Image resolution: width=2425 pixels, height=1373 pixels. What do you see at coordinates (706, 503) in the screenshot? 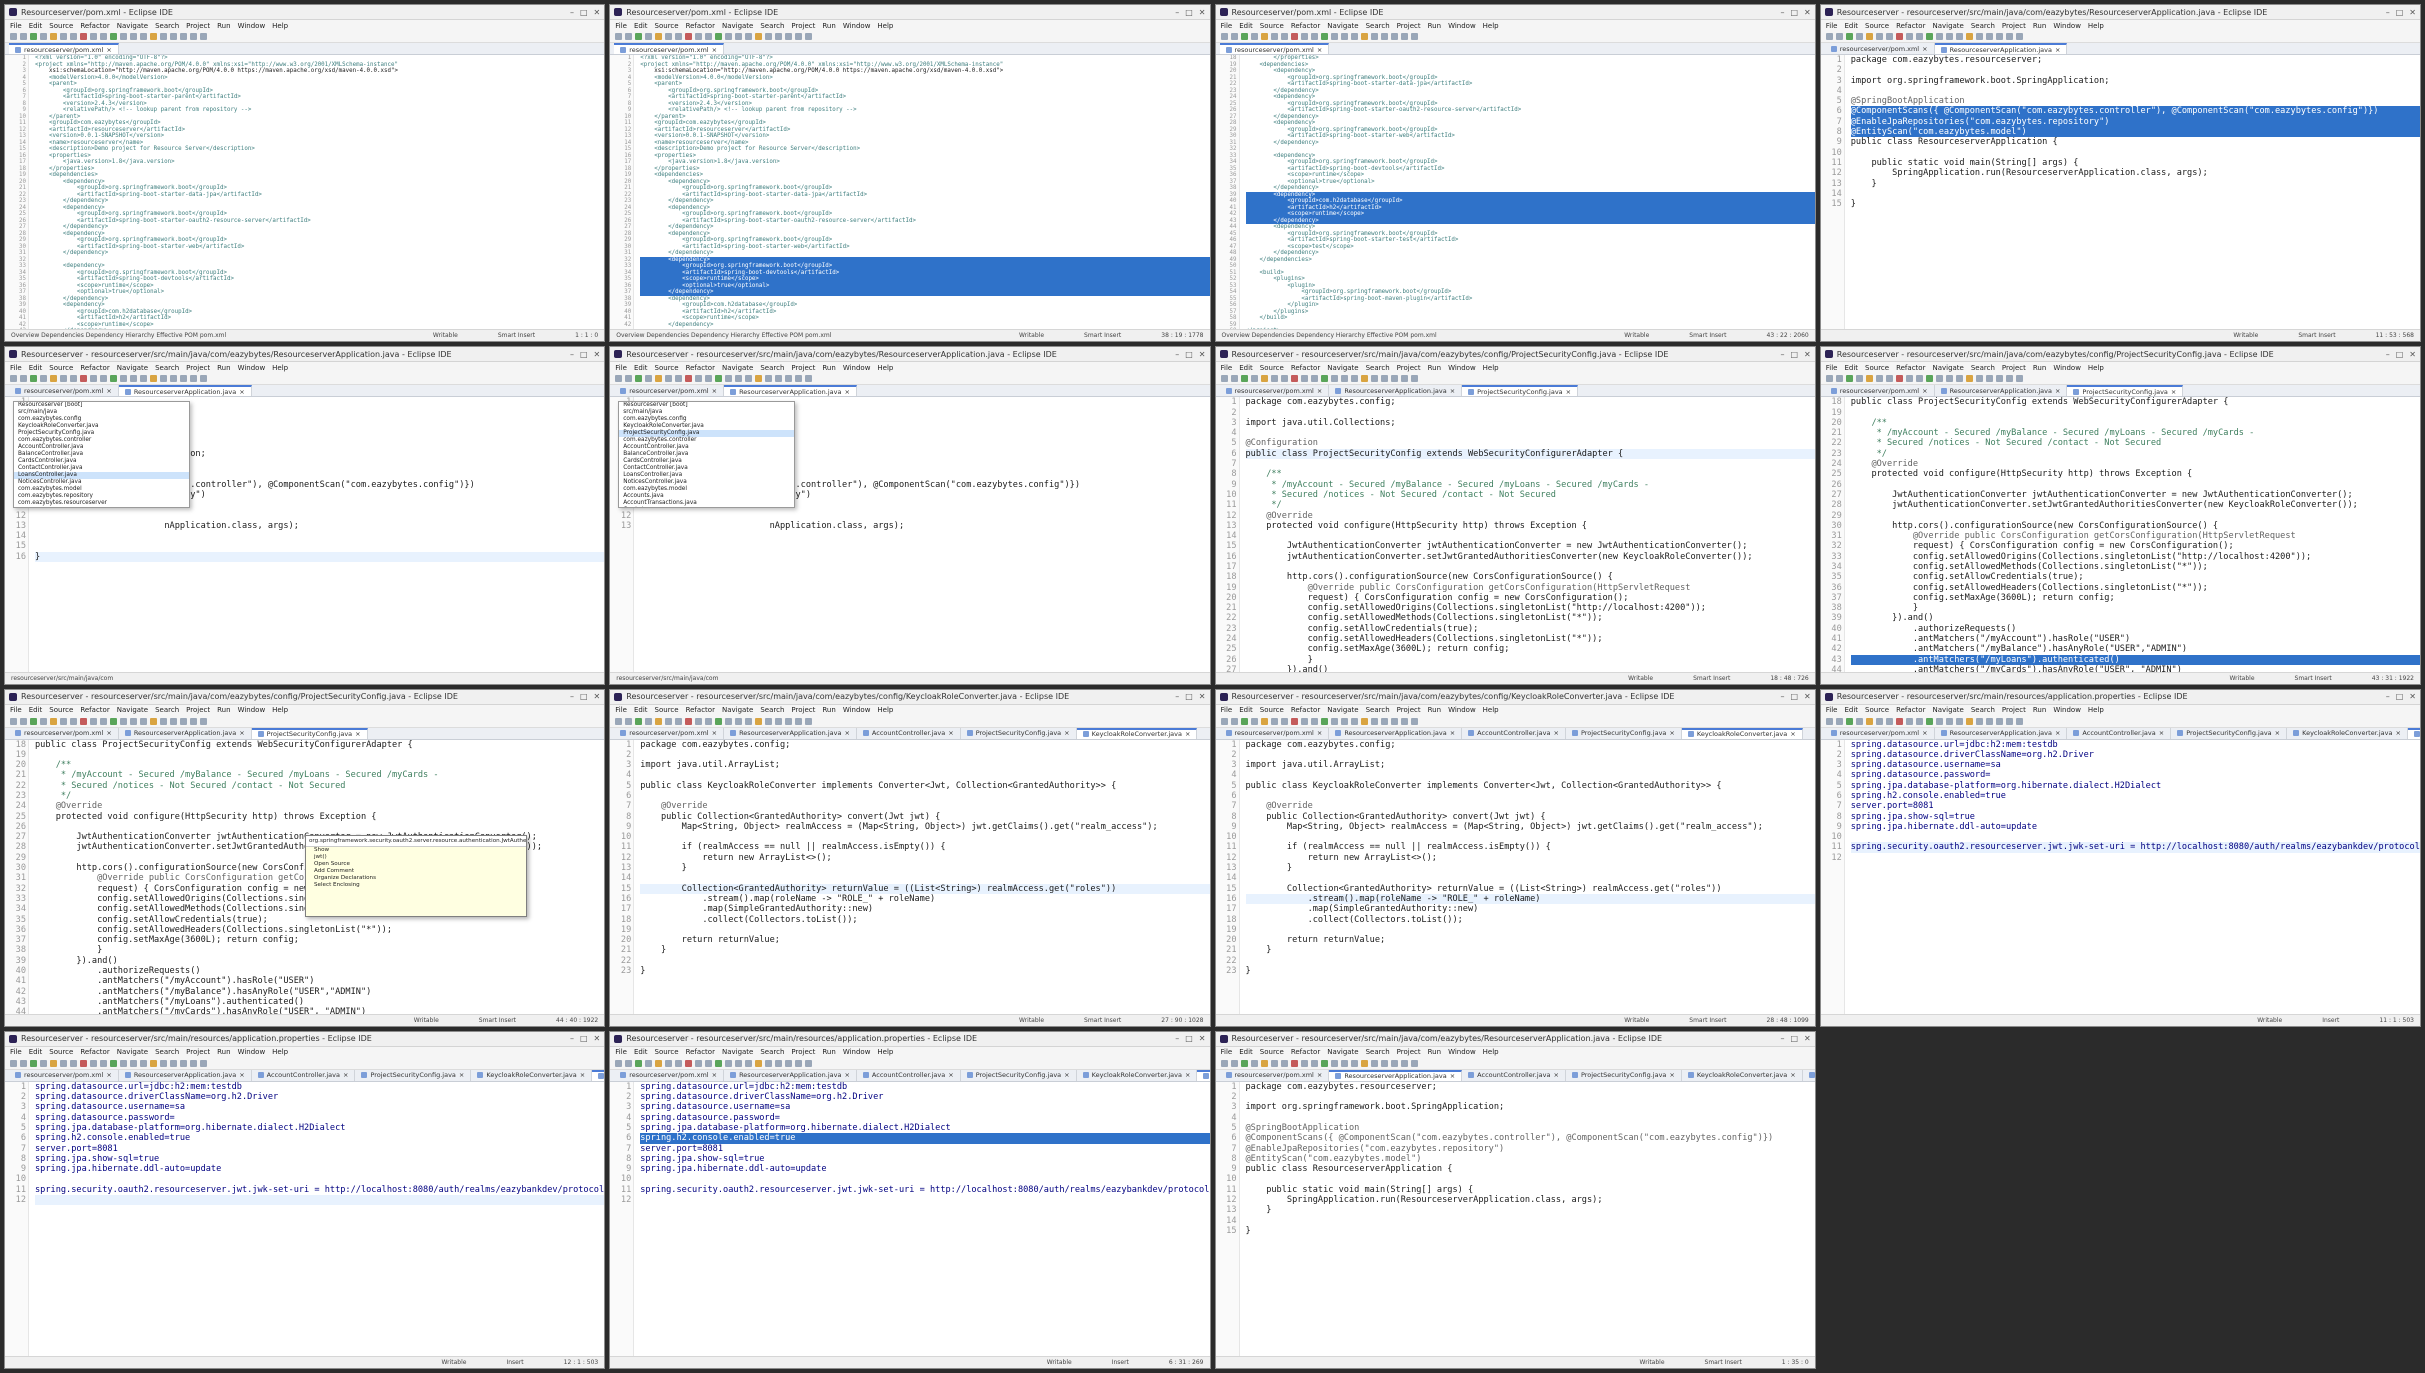
I see `tree-item: AccountTransactions.java` at bounding box center [706, 503].